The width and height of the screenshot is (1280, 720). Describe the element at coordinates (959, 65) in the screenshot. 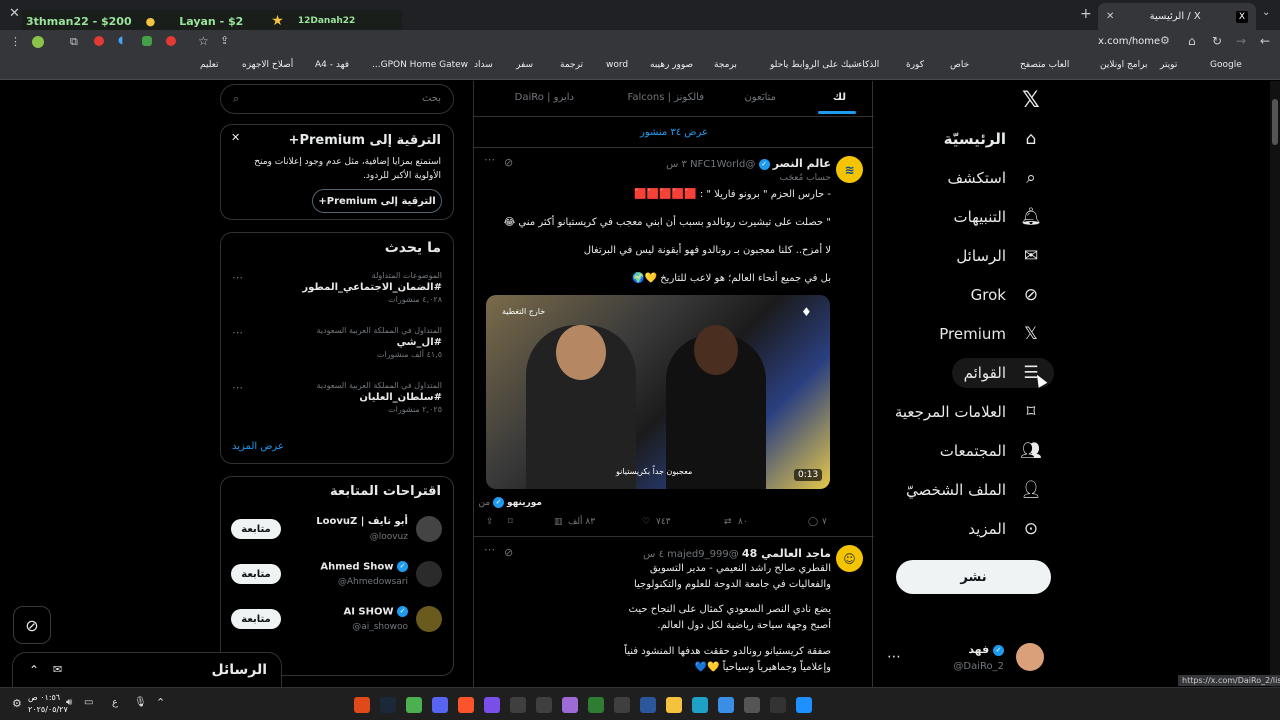

I see `bookmark-item: خاص` at that location.